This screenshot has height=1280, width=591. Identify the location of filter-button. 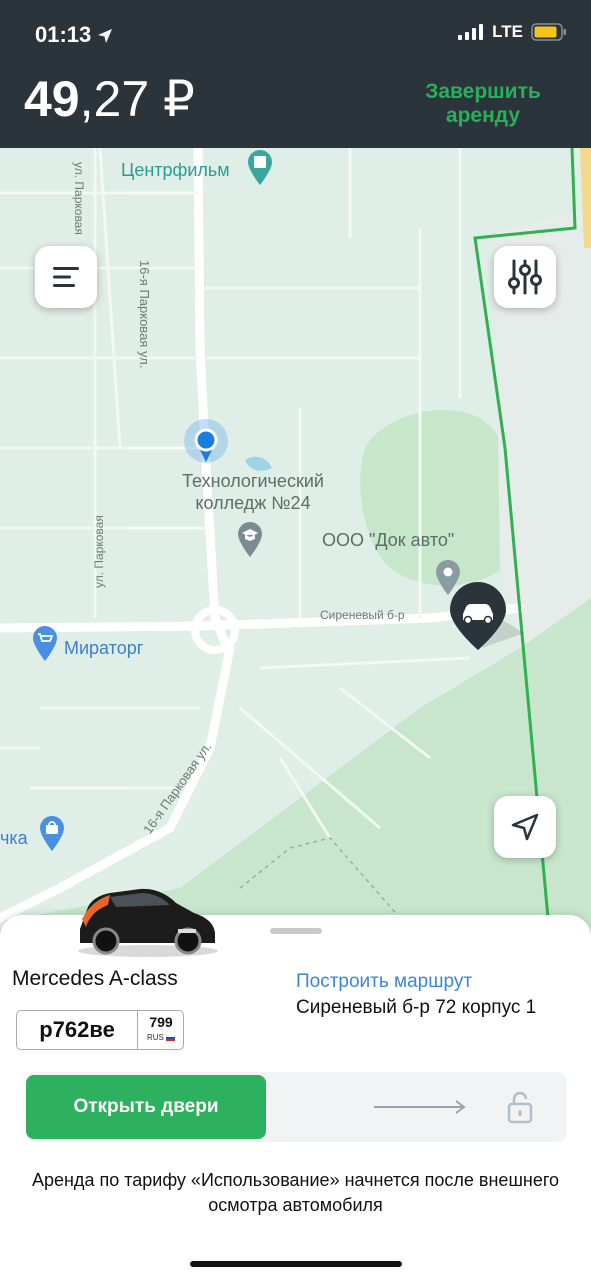
(525, 277).